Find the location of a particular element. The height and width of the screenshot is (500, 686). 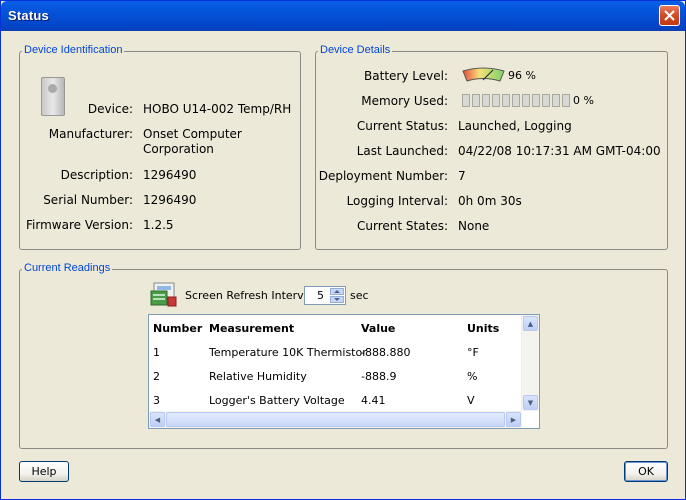

help-button: Help is located at coordinates (44, 471).